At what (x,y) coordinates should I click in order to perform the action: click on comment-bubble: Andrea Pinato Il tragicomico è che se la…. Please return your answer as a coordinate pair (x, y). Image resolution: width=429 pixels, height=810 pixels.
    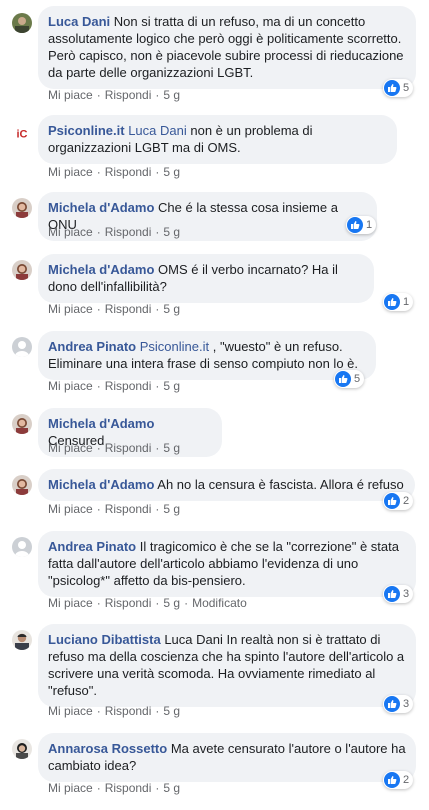
    Looking at the image, I should click on (227, 564).